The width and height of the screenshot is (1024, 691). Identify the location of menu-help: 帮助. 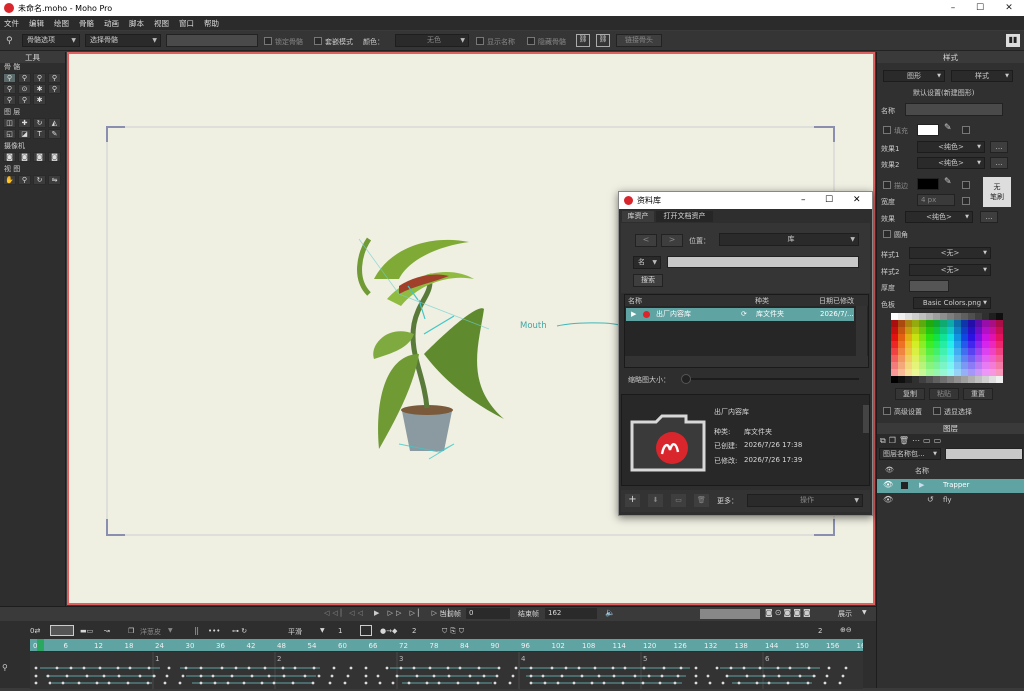
(211, 23).